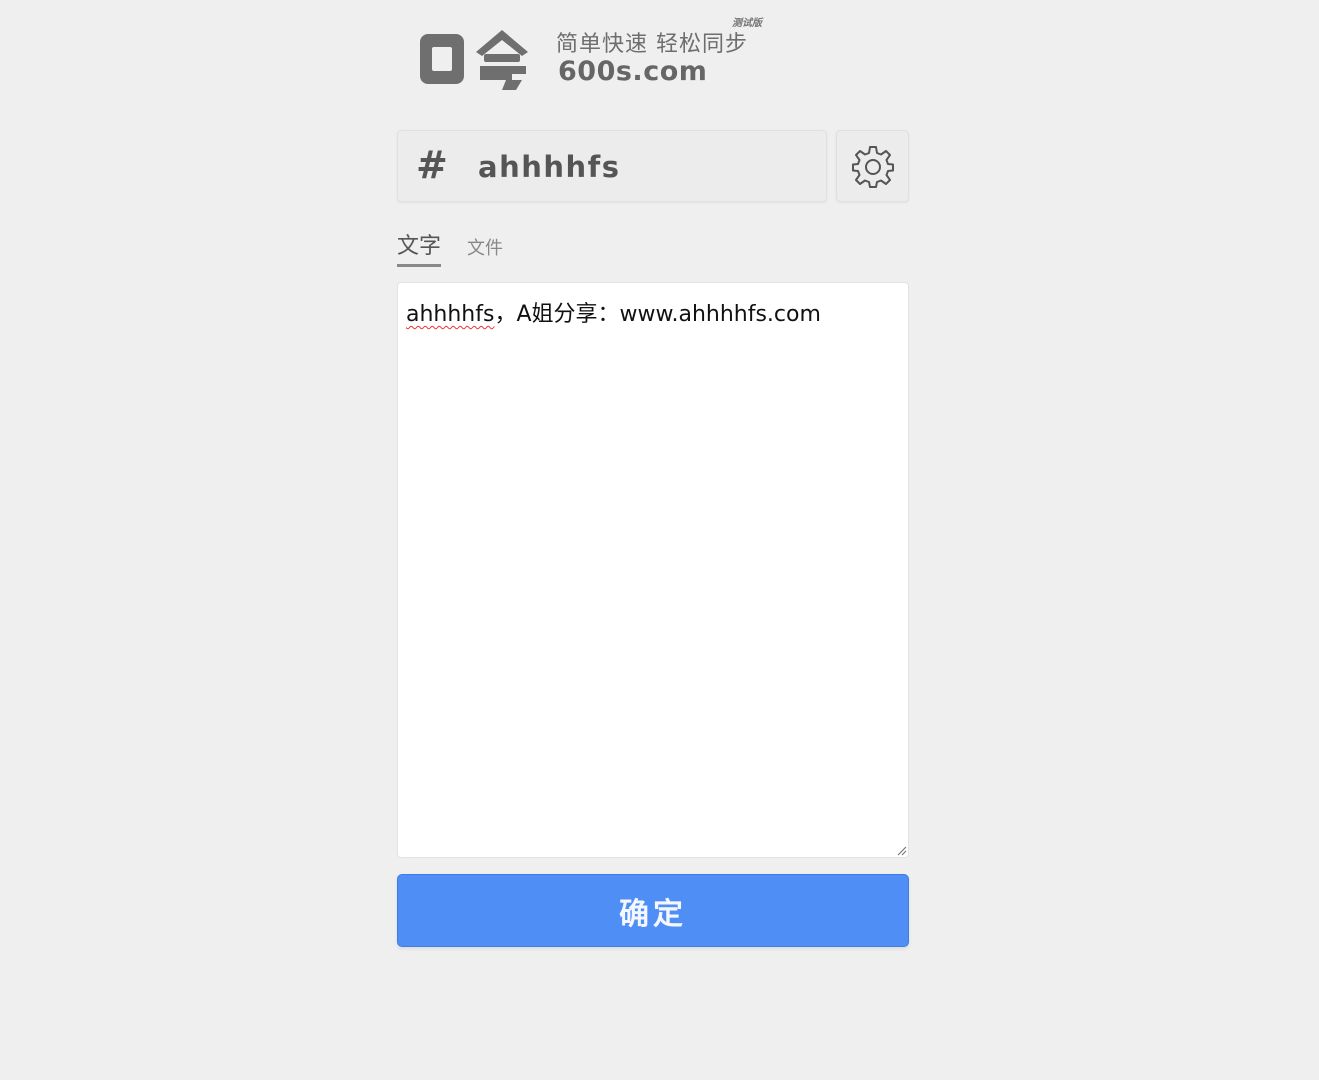 The image size is (1319, 1080). Describe the element at coordinates (633, 71) in the screenshot. I see `logo-domain: 600s.com` at that location.